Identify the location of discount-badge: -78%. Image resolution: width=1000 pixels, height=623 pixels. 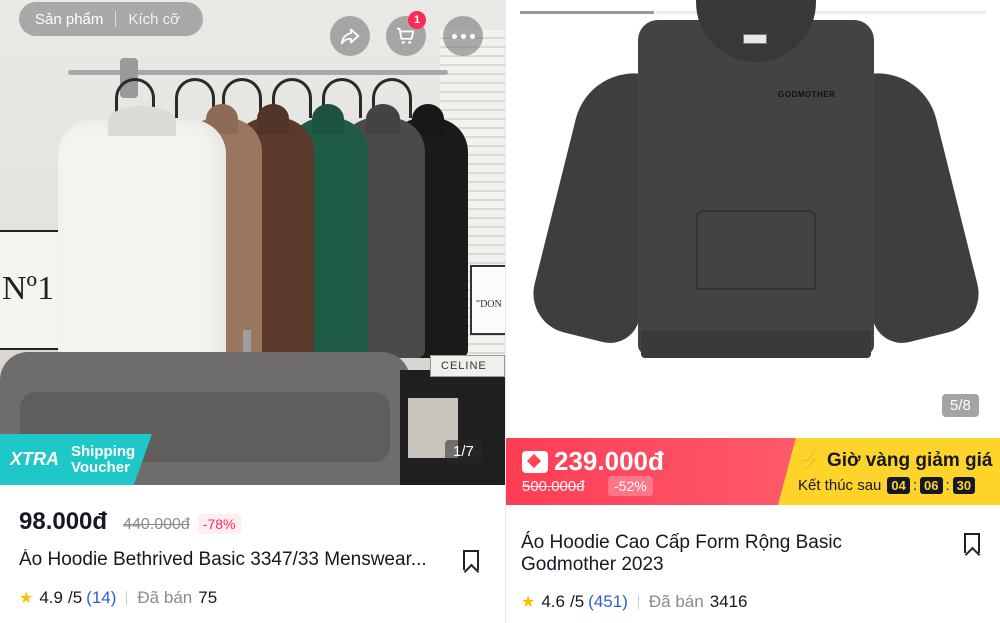
(219, 524).